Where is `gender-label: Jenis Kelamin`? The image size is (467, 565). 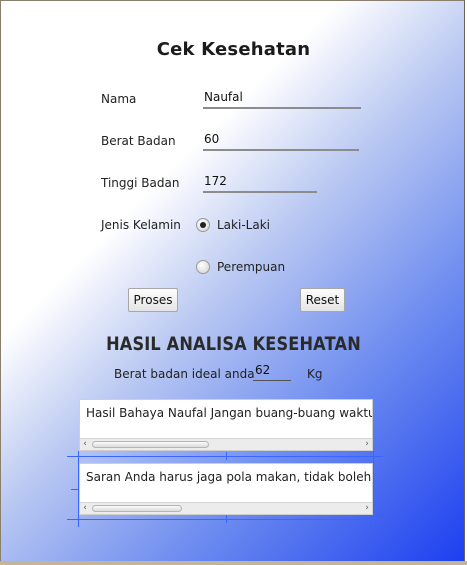 gender-label: Jenis Kelamin is located at coordinates (141, 225).